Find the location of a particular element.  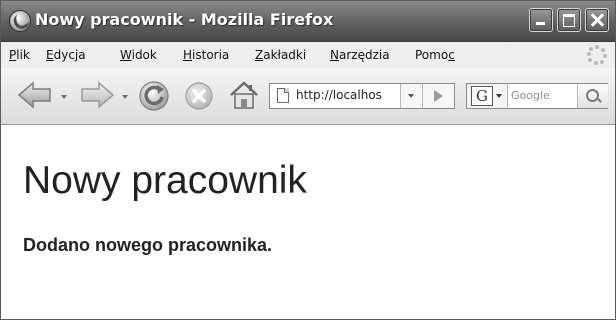

menu-item-widok: Widok is located at coordinates (138, 55).